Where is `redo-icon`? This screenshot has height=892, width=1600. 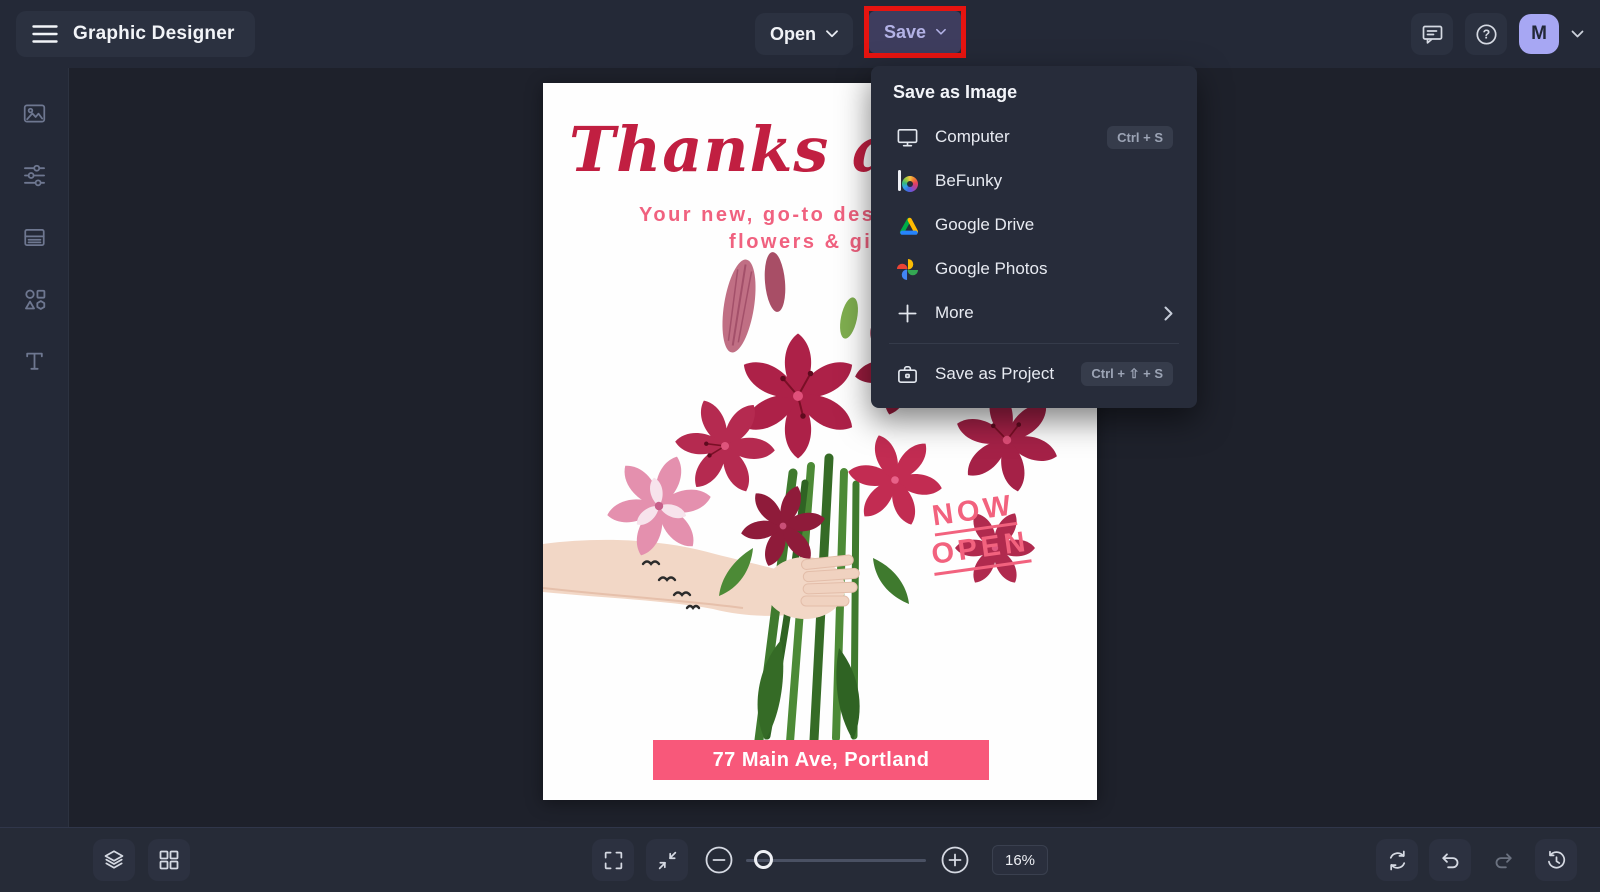
redo-icon is located at coordinates (1503, 860).